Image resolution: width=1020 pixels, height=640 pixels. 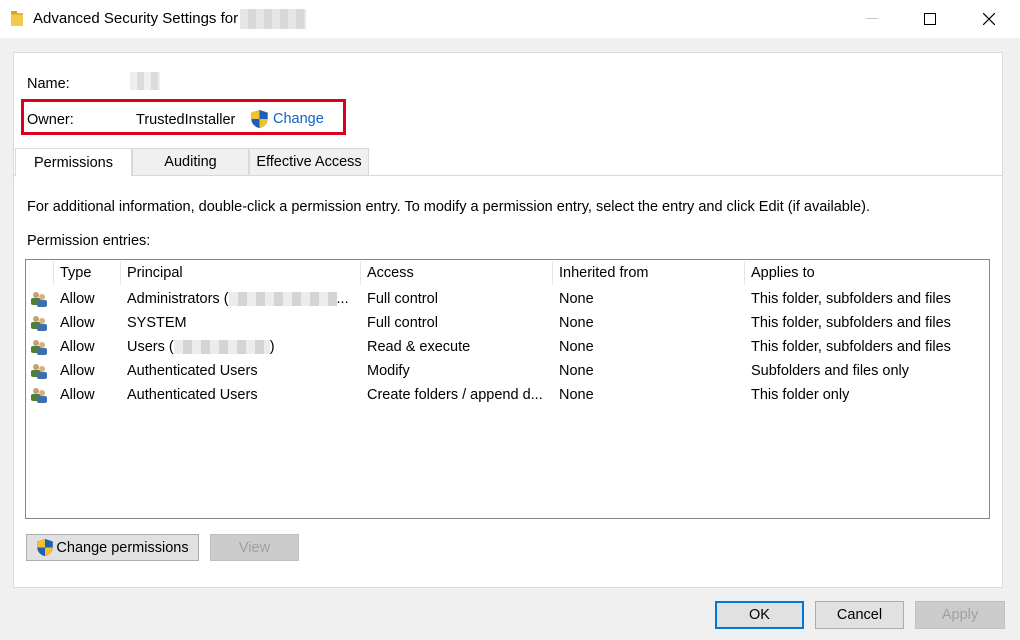 I want to click on close-button, so click(x=989, y=19).